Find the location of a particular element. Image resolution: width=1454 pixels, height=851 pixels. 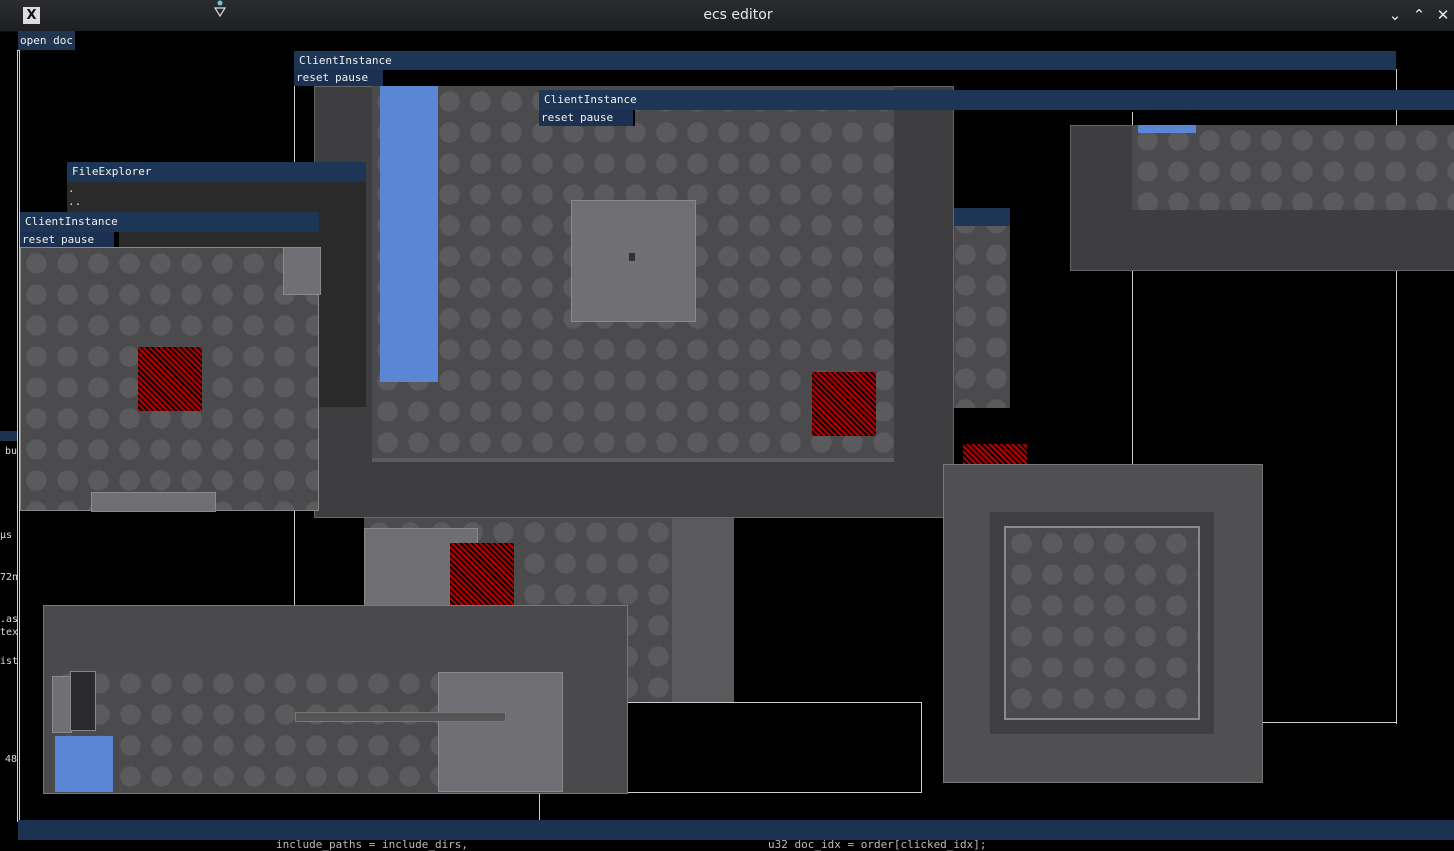

menu-bar is located at coordinates (736, 40).